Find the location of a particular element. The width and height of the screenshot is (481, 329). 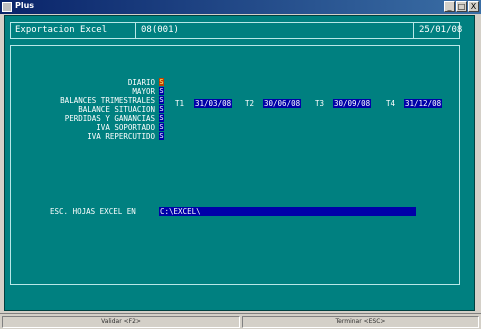

option-label-balances-trimestrales: BALANCES TRIMESTRALES is located at coordinates (107, 100).